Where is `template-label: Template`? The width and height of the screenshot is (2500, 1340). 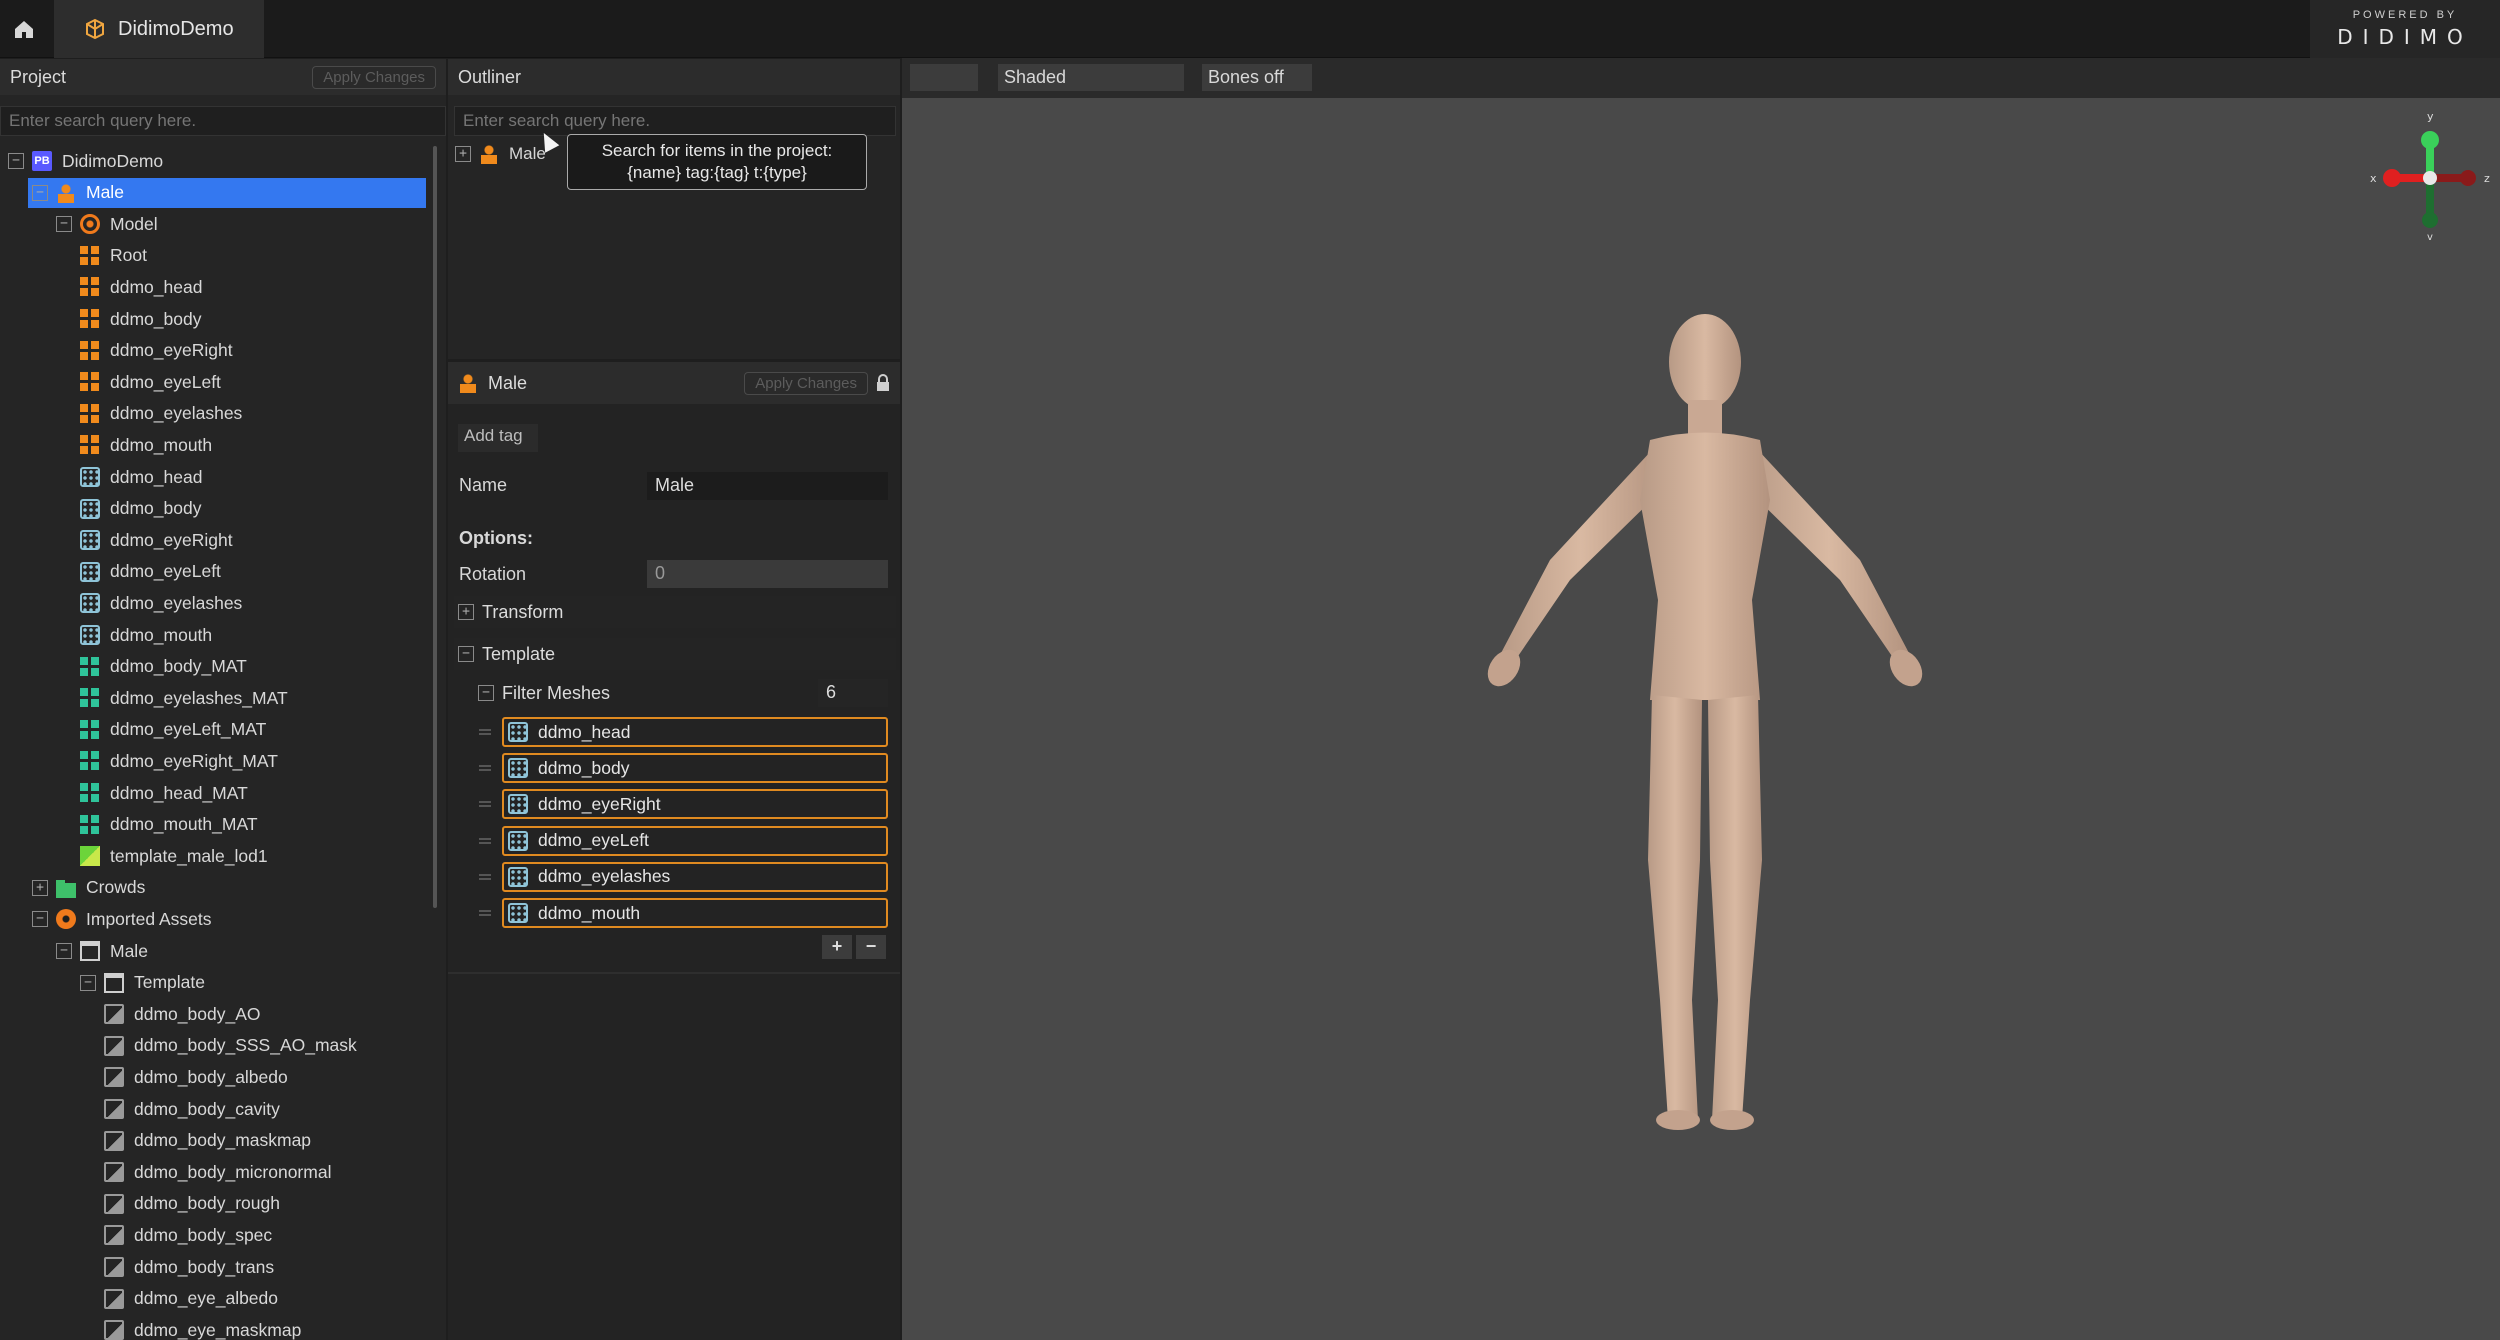
template-label: Template is located at coordinates (519, 653).